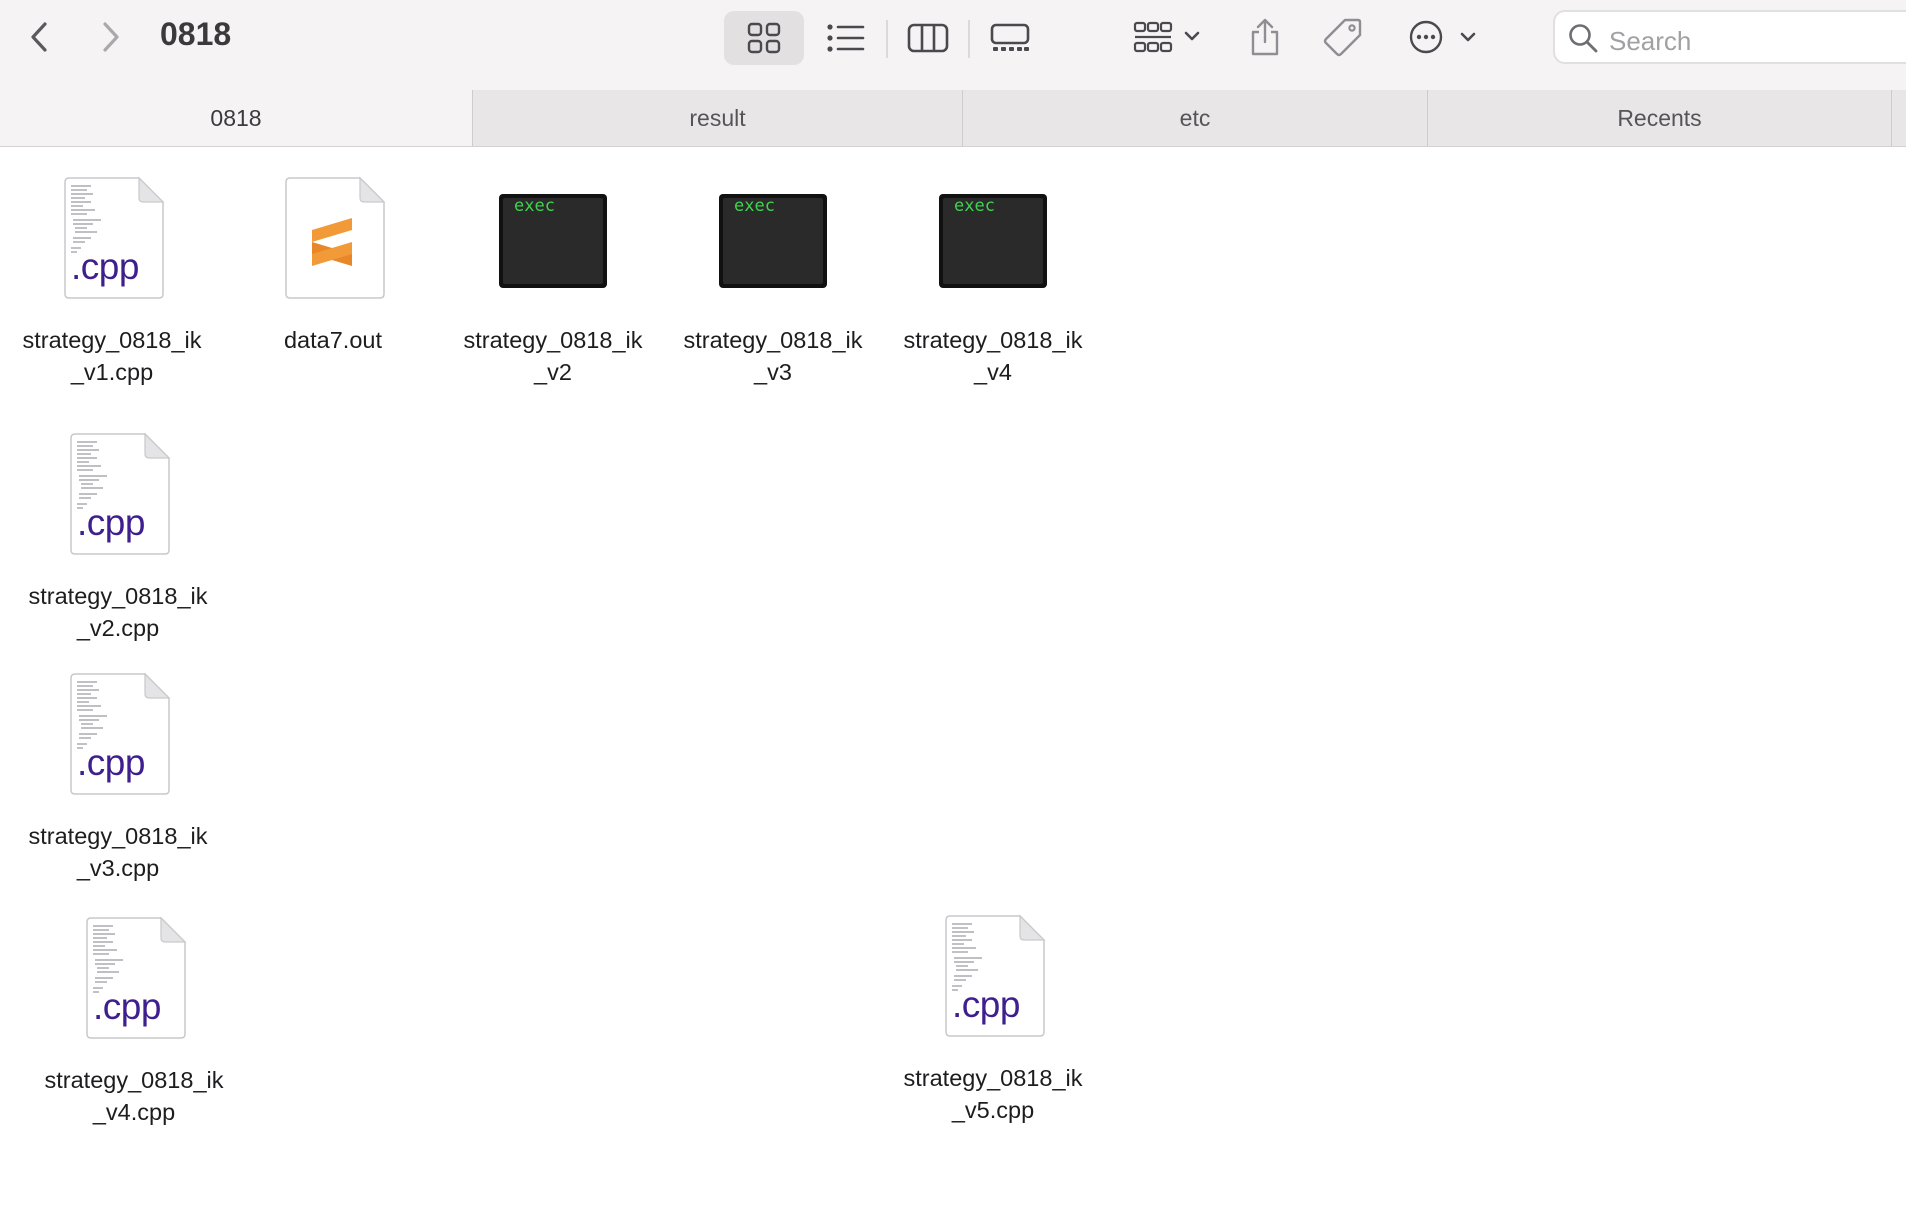  I want to click on file-item-exec: exec strategy_0818_ik _v2, so click(553, 281).